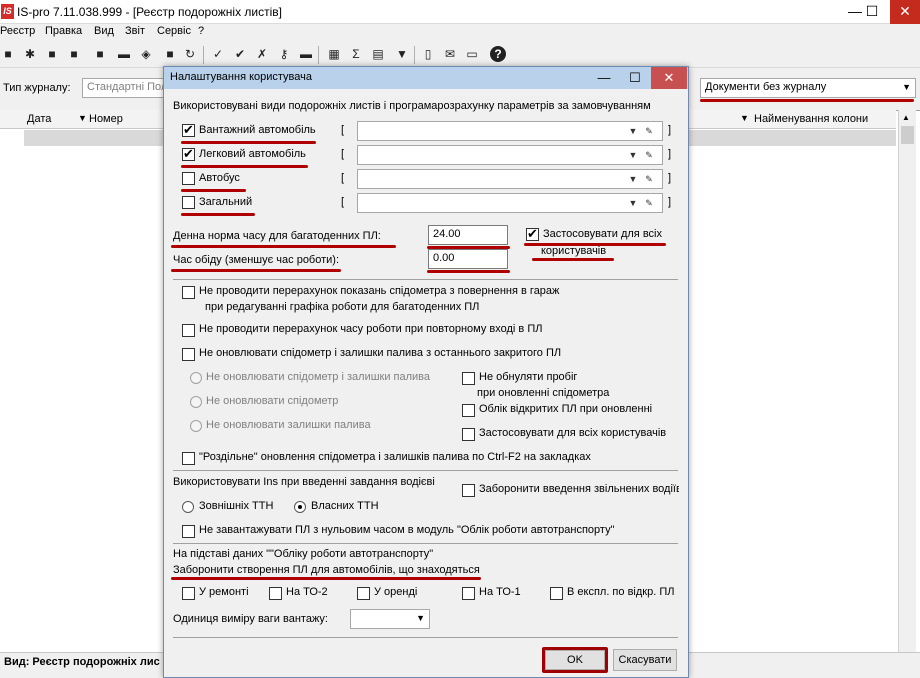  I want to click on menu-bar: Реєстр Правка Вид Звіт Сервіс ?, so click(460, 33).